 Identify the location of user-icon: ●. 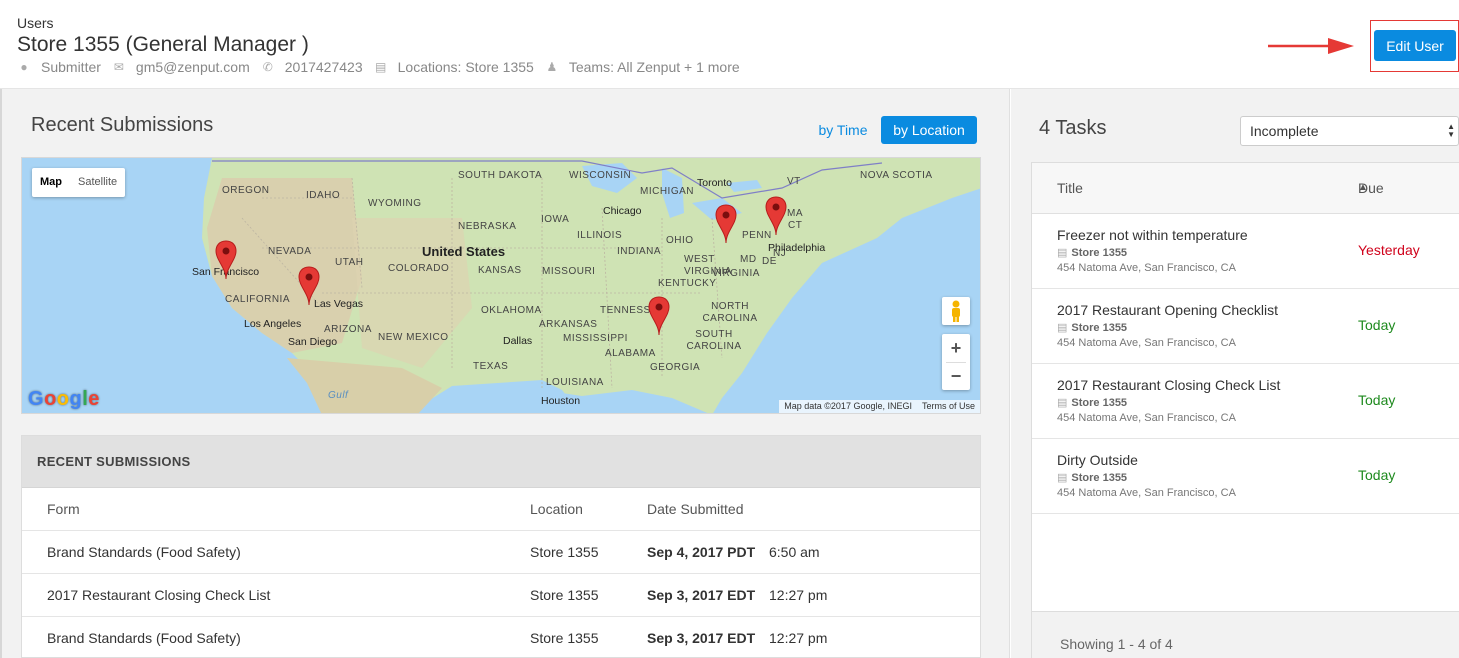
(24, 67).